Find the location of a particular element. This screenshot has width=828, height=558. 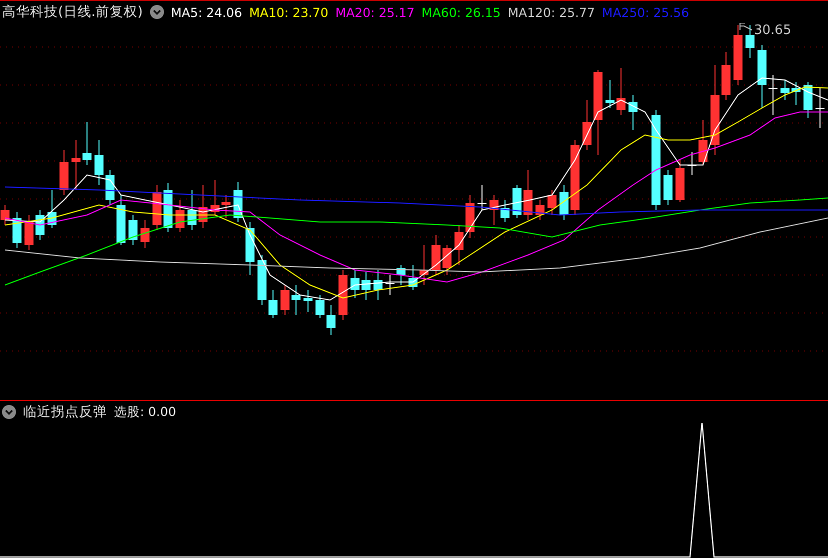

indicator-value: MA10: 23.70 is located at coordinates (288, 12).